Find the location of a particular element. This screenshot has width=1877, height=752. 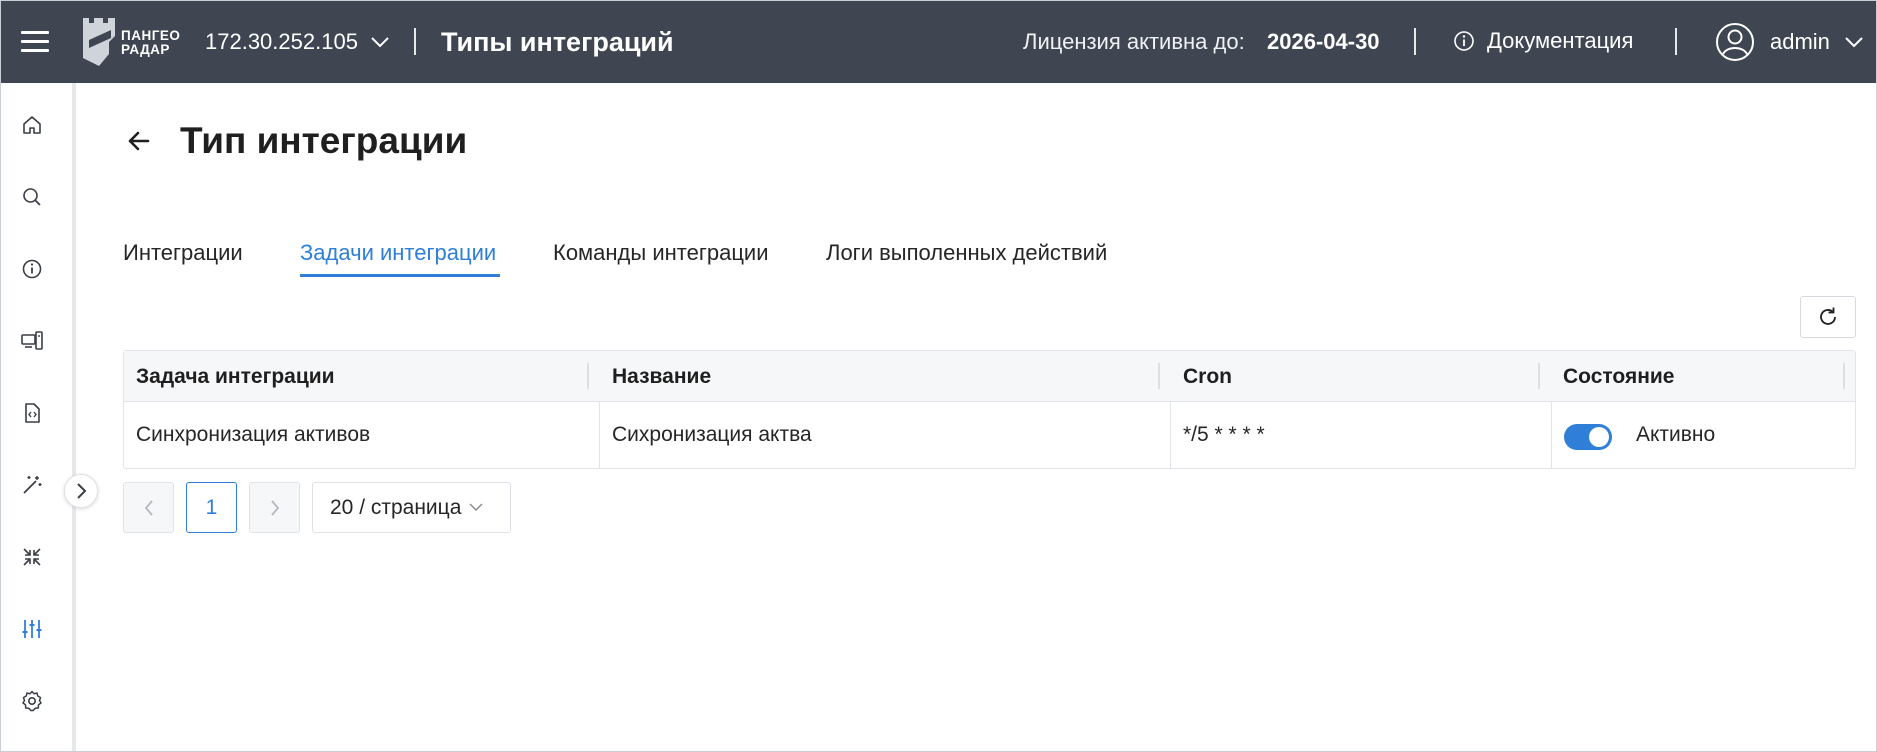

refresh-icon is located at coordinates (1828, 316).